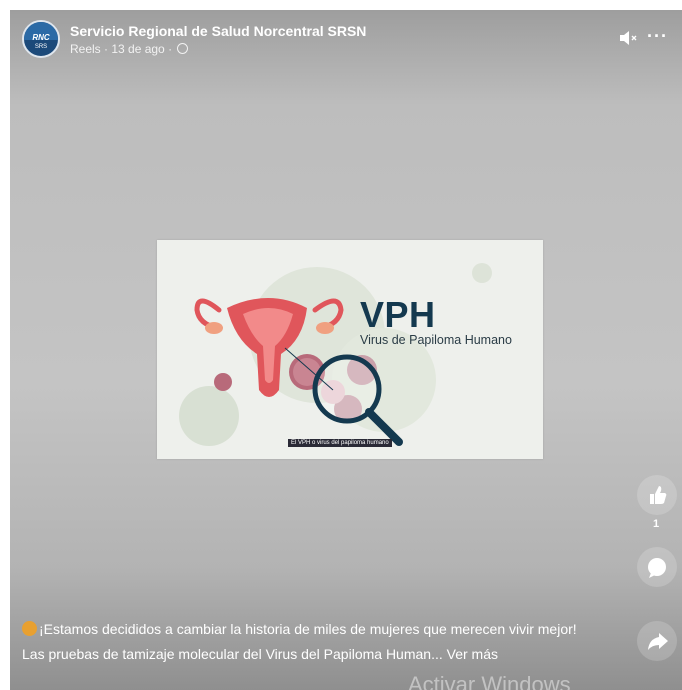  What do you see at coordinates (121, 49) in the screenshot?
I see `post-meta-text: Reels · 13 de ago ·` at bounding box center [121, 49].